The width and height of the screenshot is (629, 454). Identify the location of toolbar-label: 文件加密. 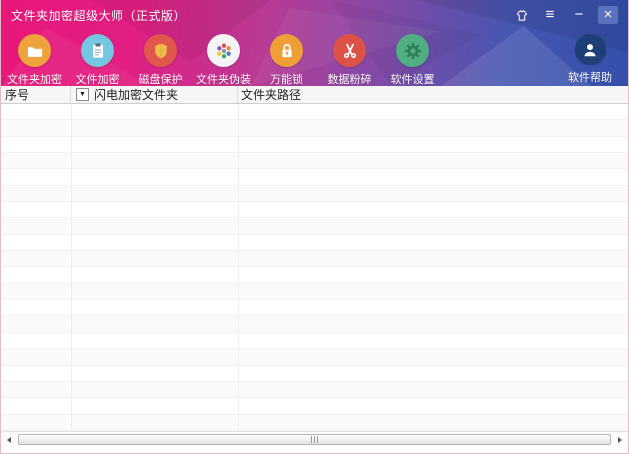
(97, 80).